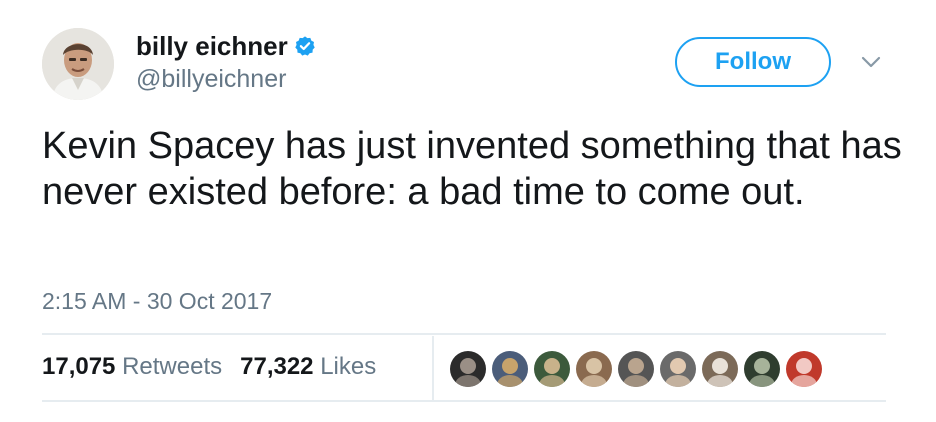 The width and height of the screenshot is (936, 422). I want to click on liker-avatar-6-icon, so click(678, 369).